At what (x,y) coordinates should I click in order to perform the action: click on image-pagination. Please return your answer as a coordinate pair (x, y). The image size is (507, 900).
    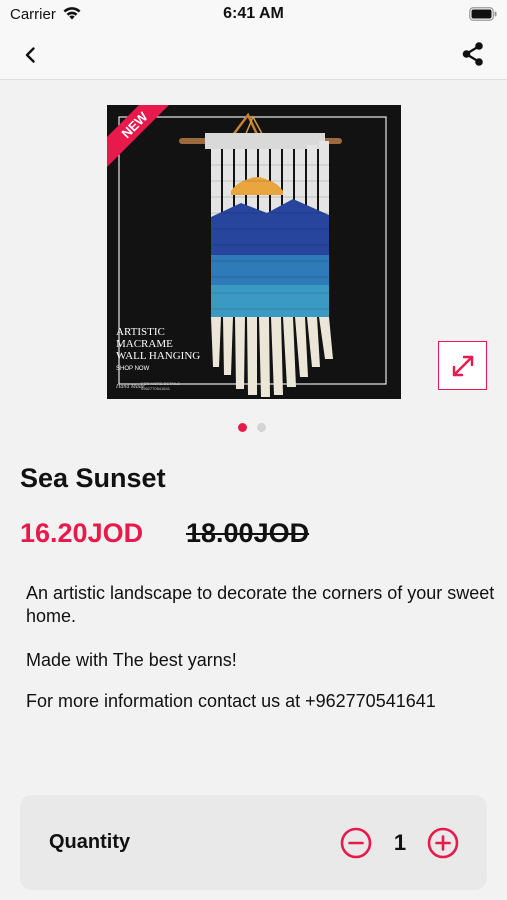
    Looking at the image, I should click on (257, 425).